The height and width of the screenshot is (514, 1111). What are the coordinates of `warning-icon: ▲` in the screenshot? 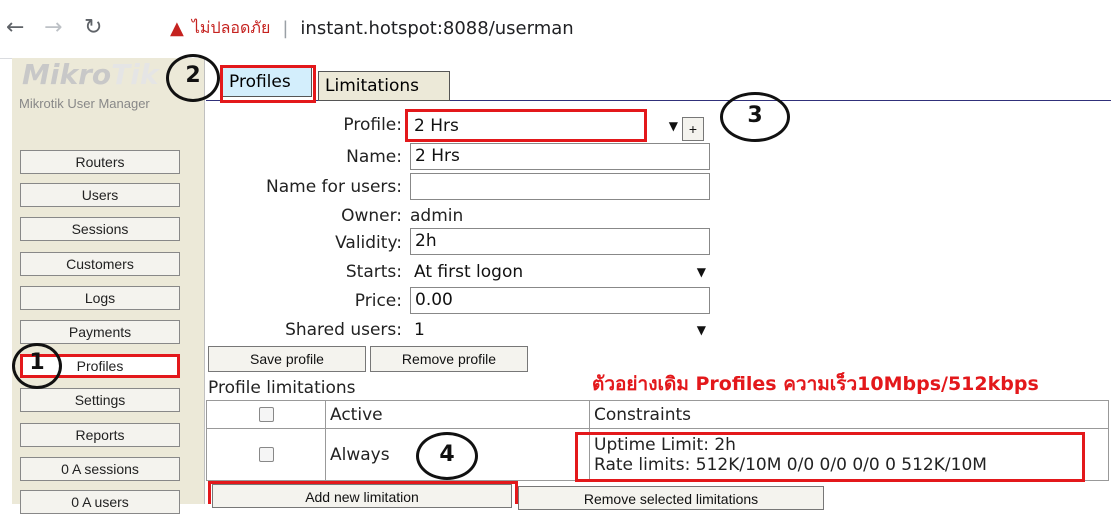 It's located at (177, 28).